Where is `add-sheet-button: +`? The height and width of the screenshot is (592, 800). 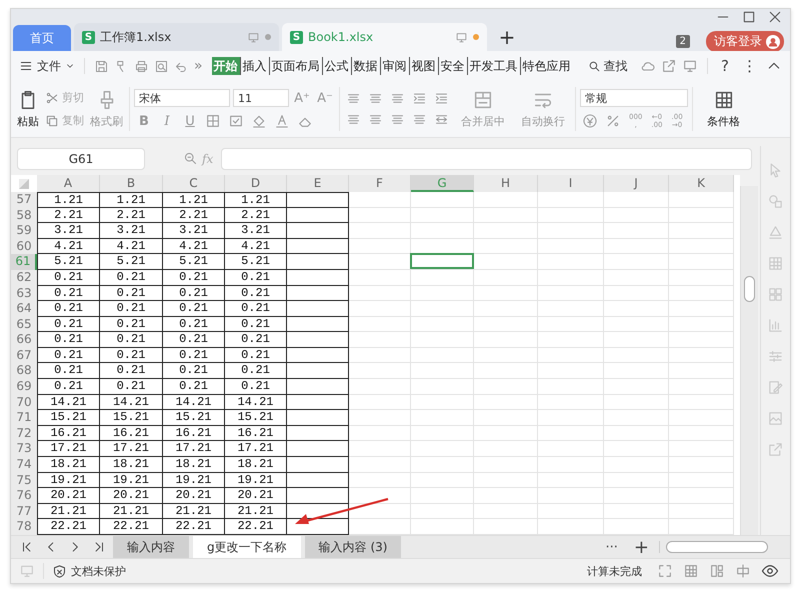
add-sheet-button: + is located at coordinates (641, 547).